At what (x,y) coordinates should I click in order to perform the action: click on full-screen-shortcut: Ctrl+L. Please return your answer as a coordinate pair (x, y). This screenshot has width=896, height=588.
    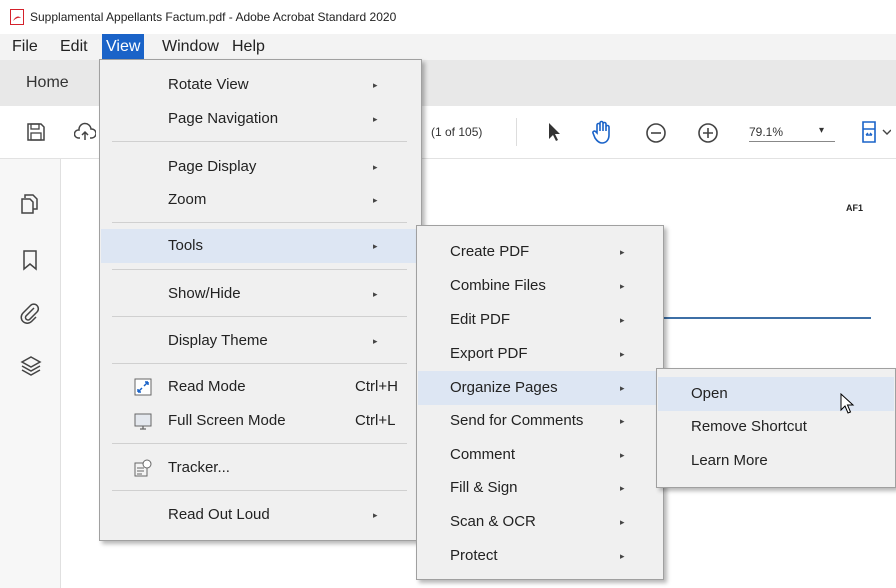
    Looking at the image, I should click on (375, 420).